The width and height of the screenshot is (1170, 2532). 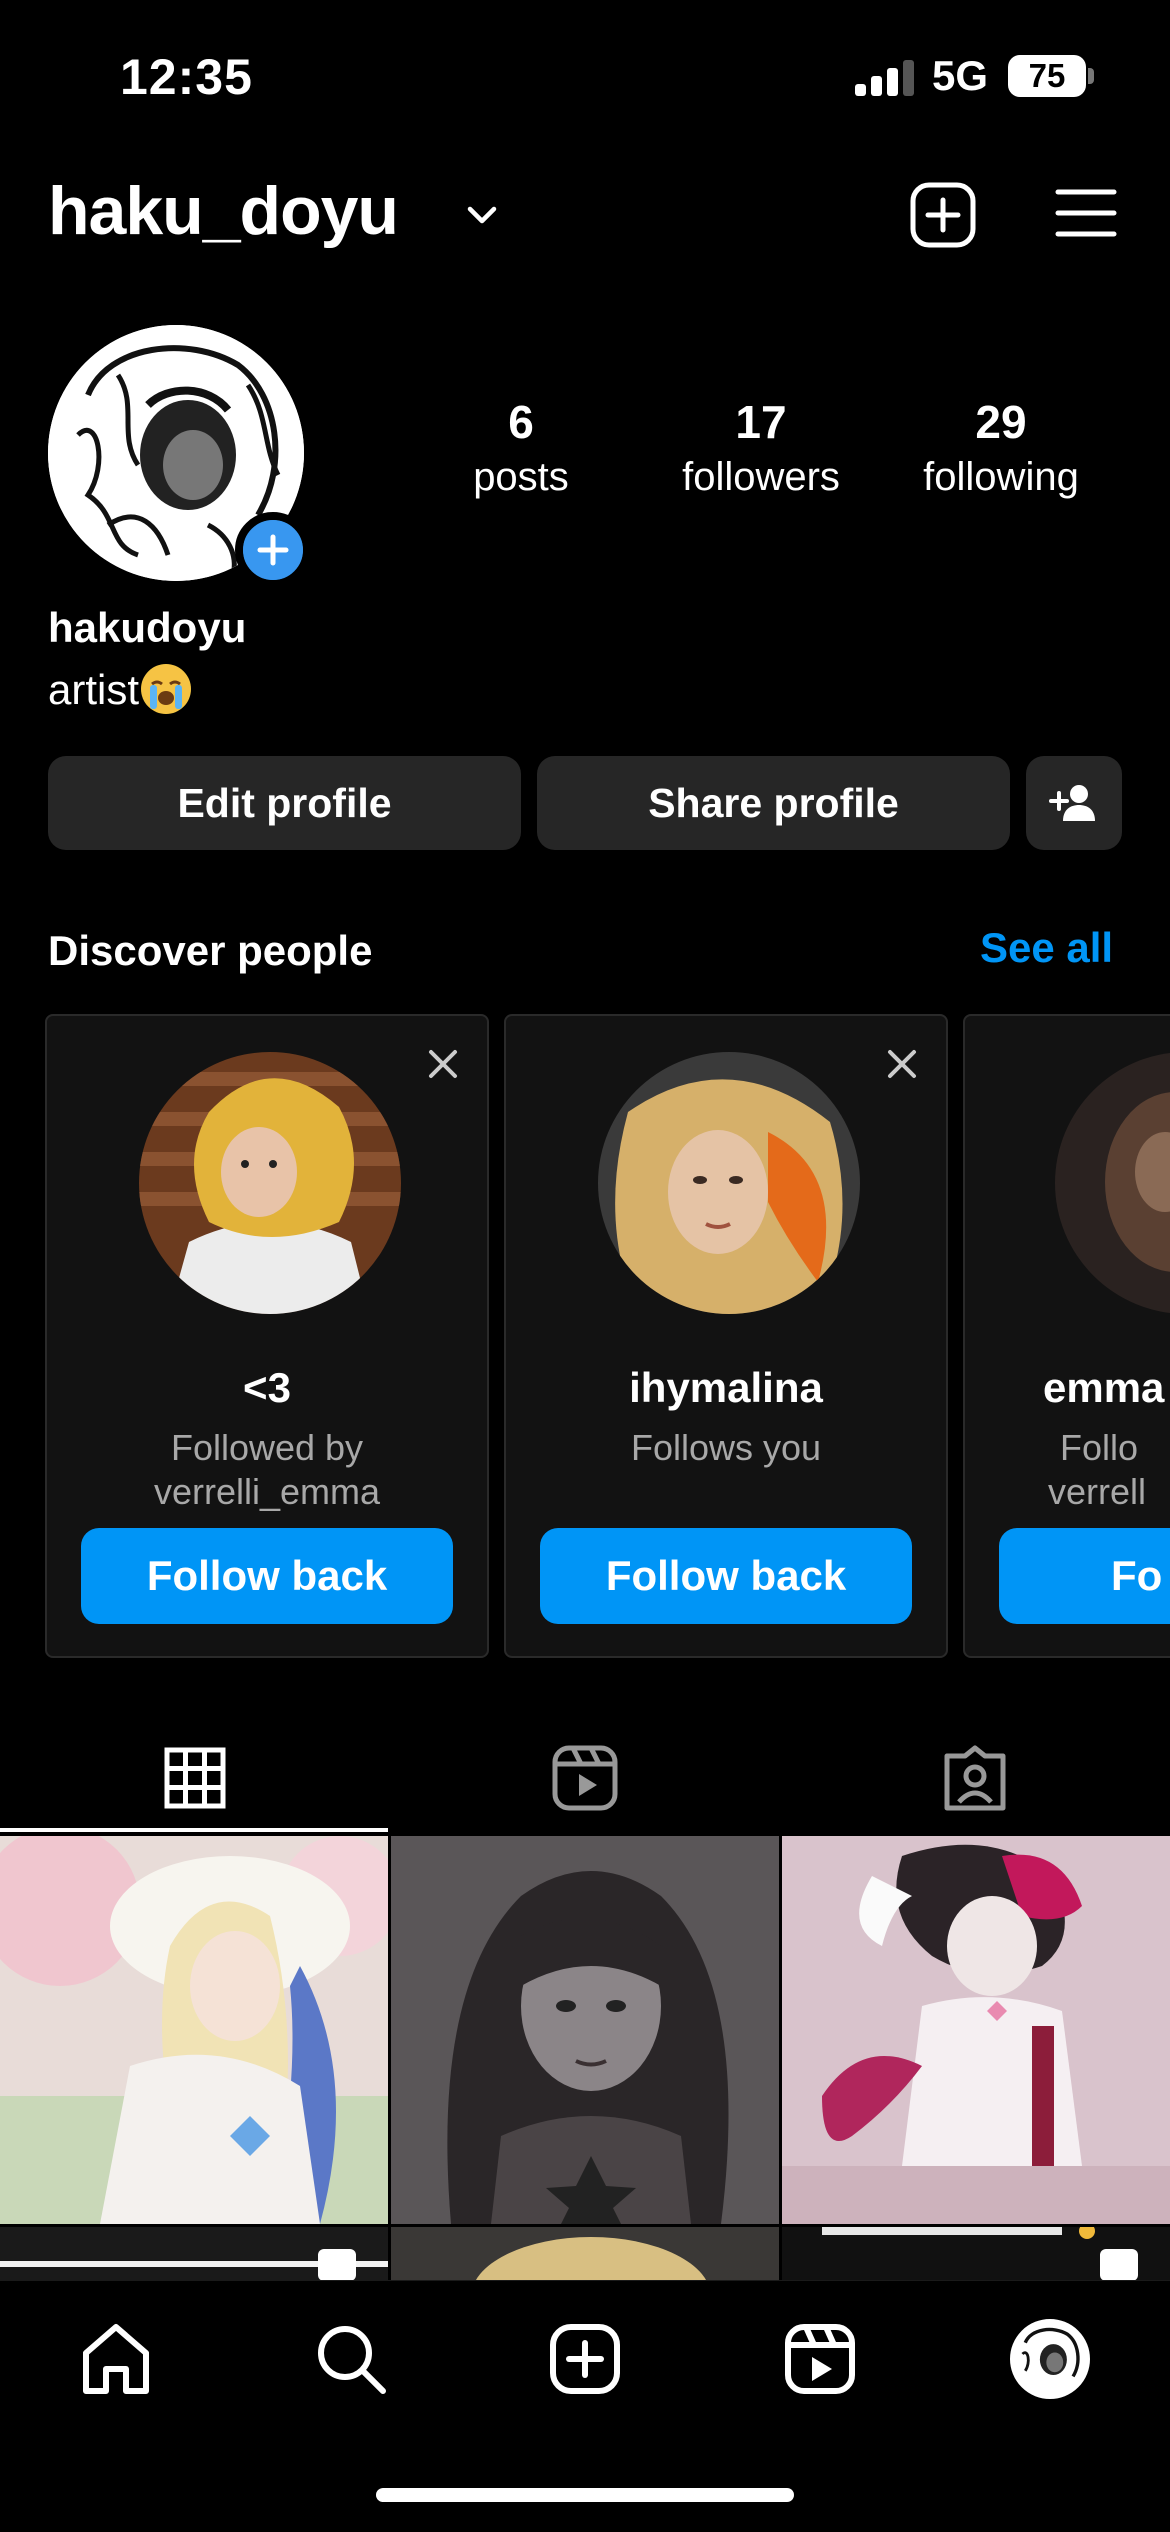 I want to click on suggestion-card: <3 Followed by verrelli_emma Follow back, so click(x=267, y=1336).